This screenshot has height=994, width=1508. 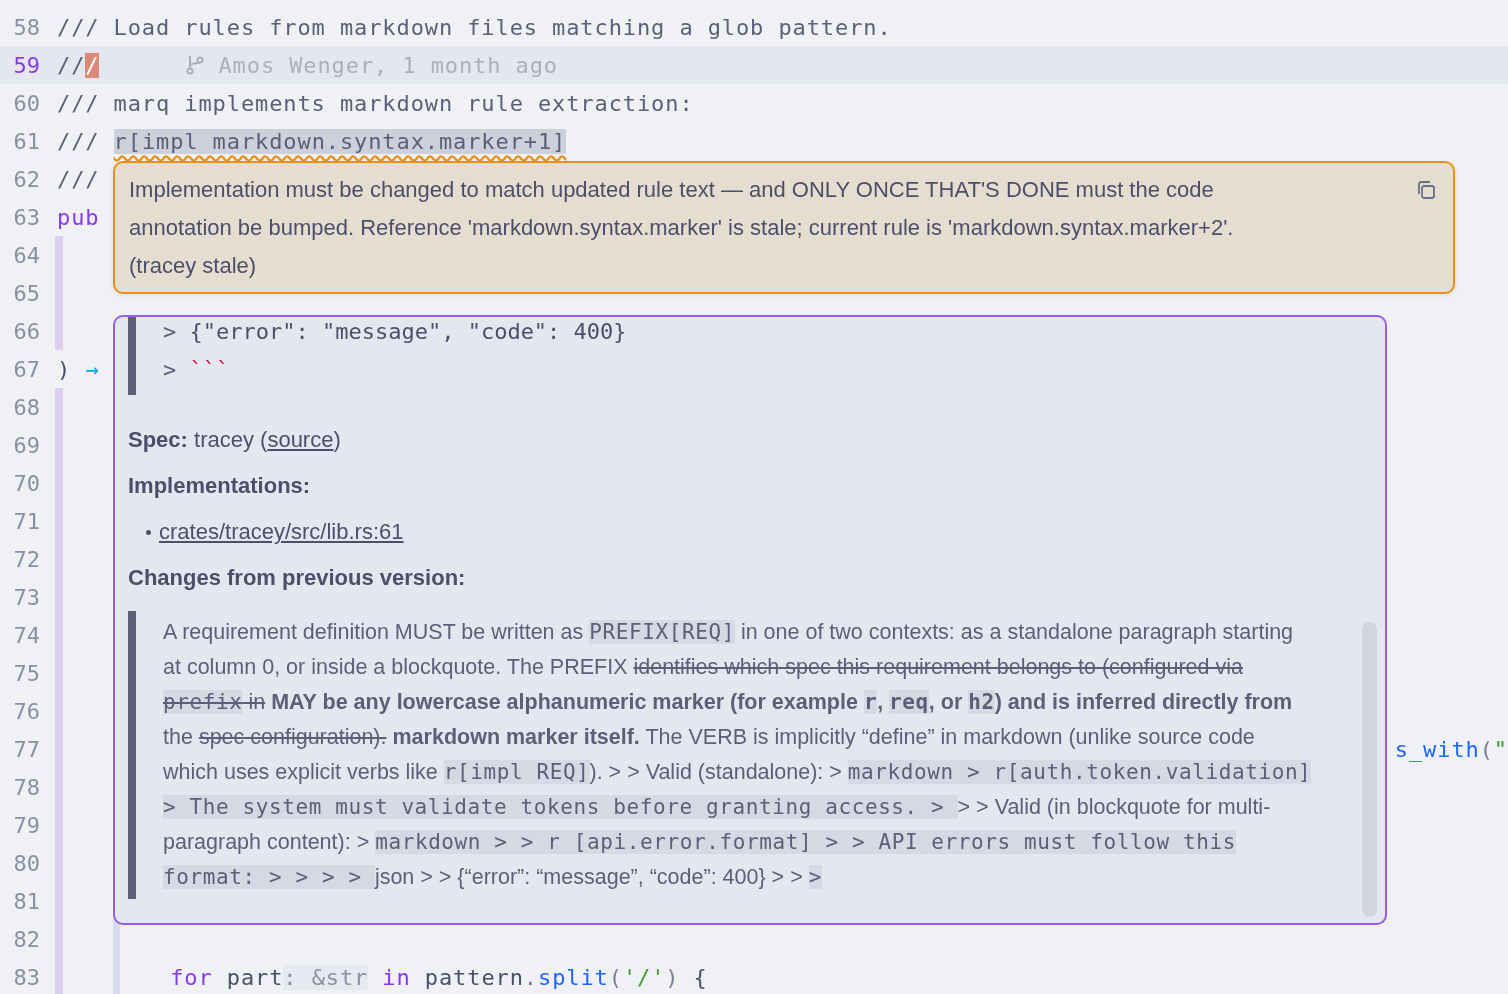 I want to click on line-number: 63, so click(x=26, y=217).